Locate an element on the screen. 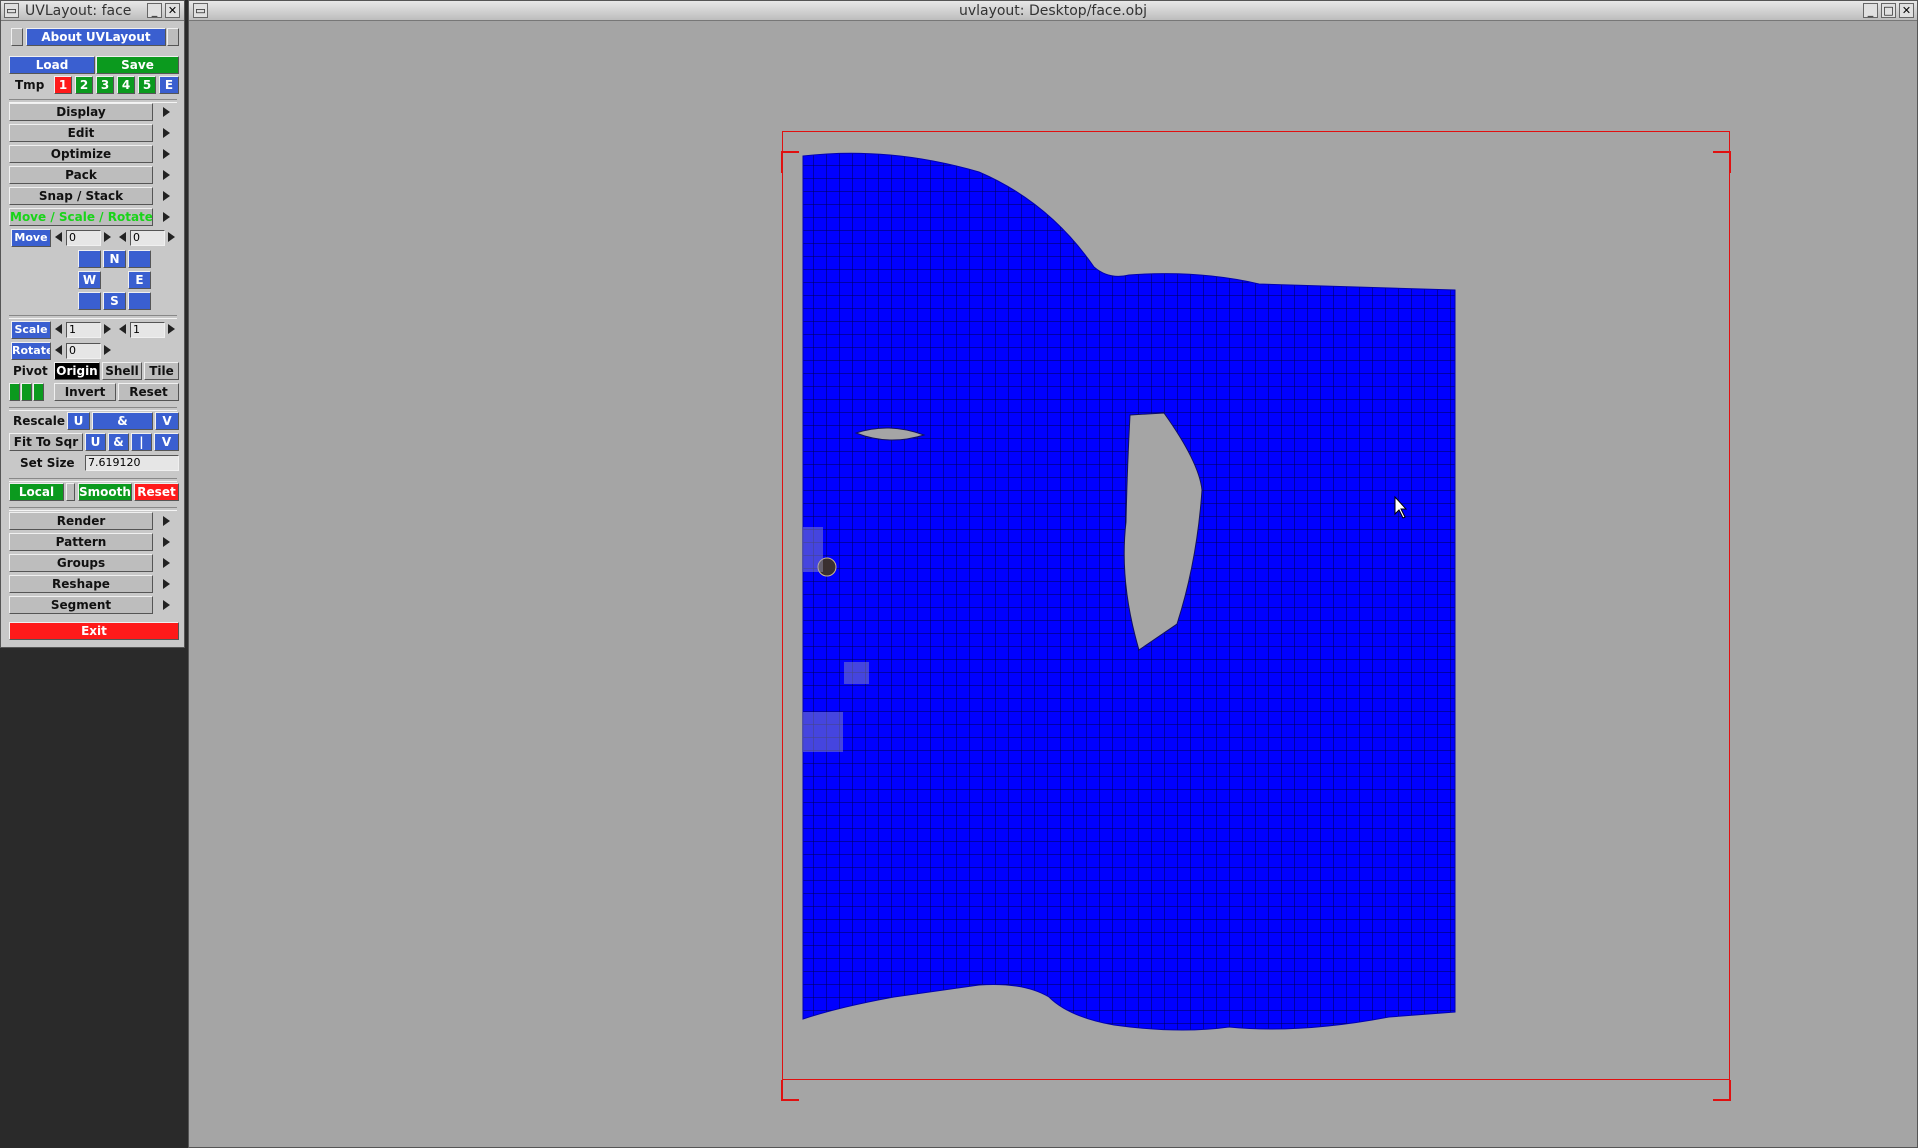 This screenshot has width=1918, height=1148. fit-u-button: U is located at coordinates (95, 442).